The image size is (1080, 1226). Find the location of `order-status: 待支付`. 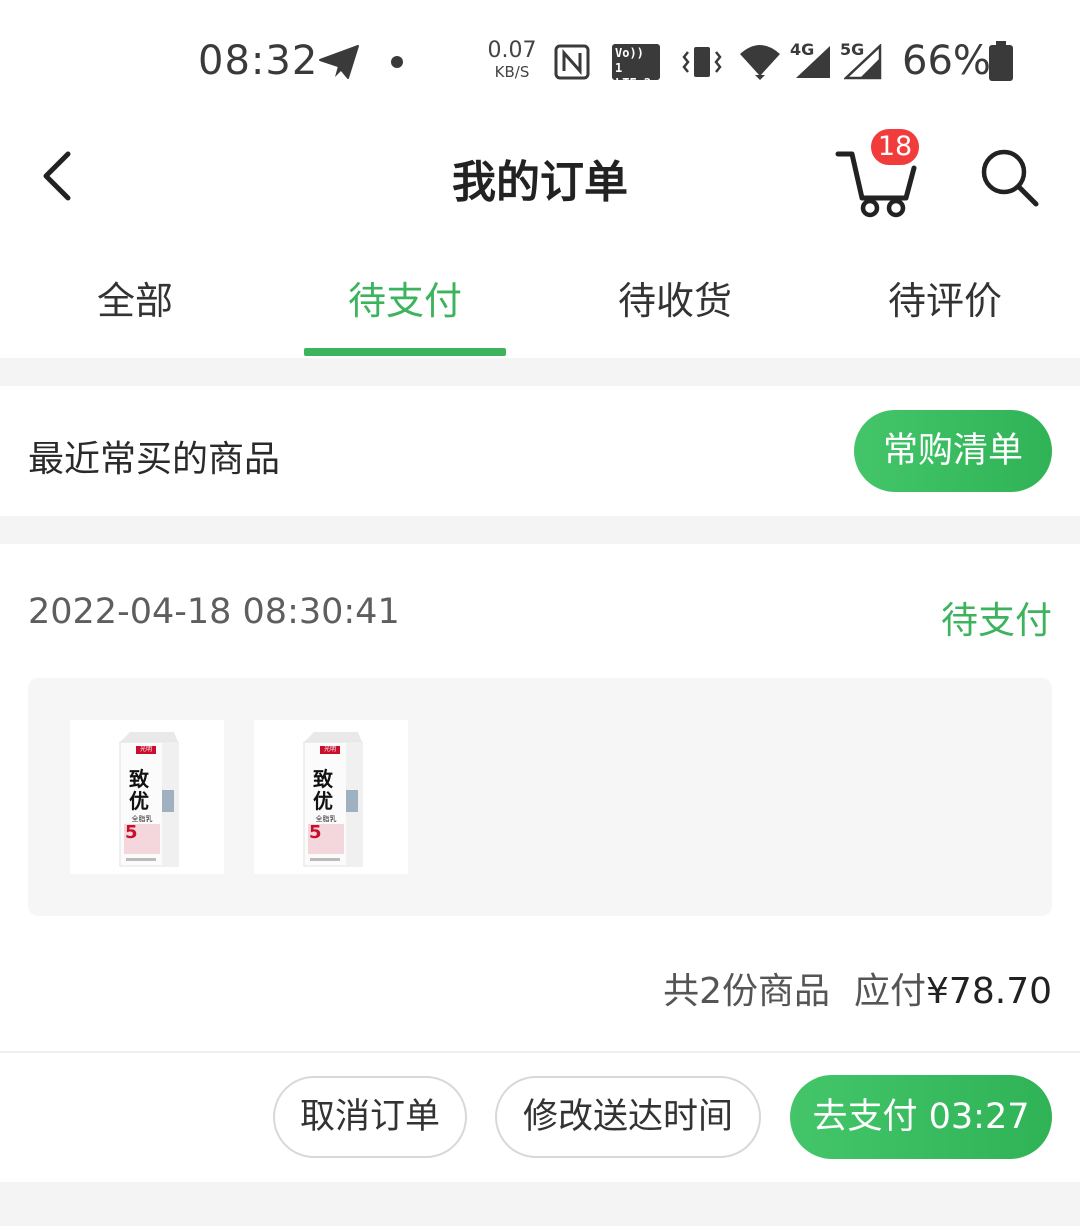

order-status: 待支付 is located at coordinates (996, 620).